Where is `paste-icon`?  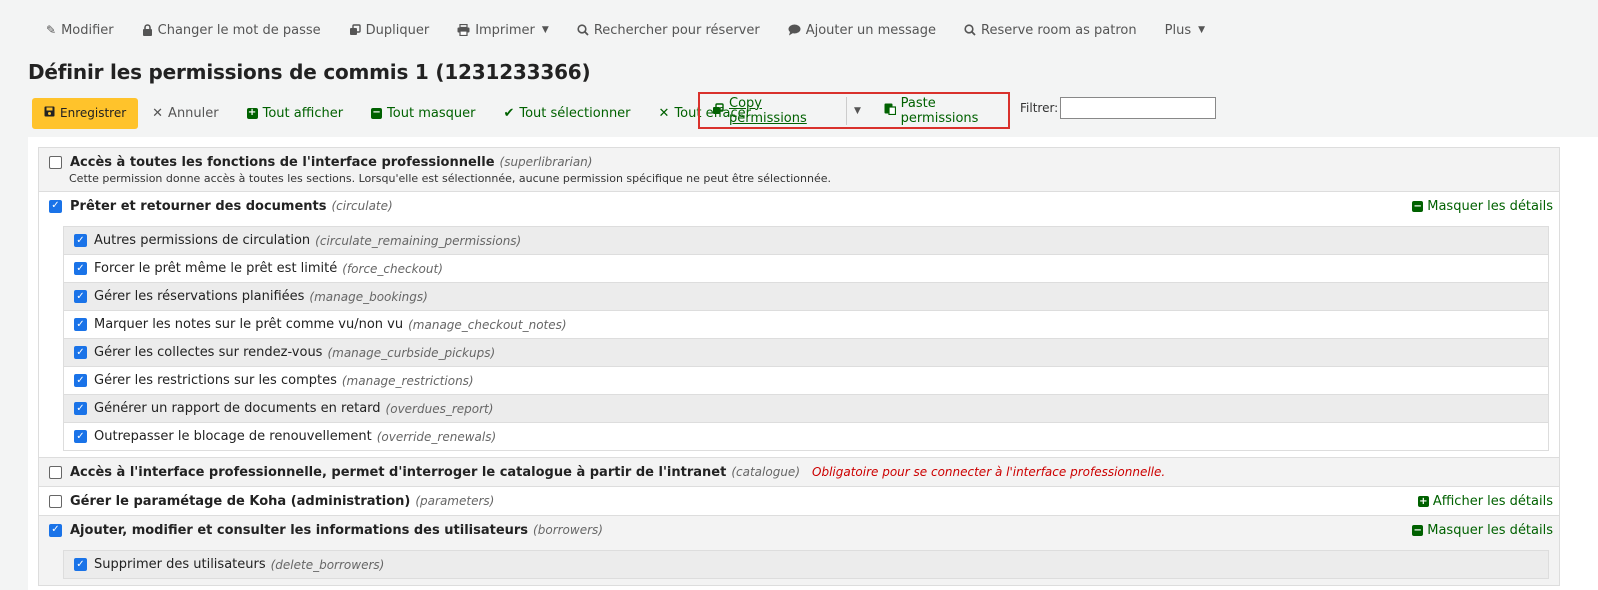
paste-icon is located at coordinates (890, 110).